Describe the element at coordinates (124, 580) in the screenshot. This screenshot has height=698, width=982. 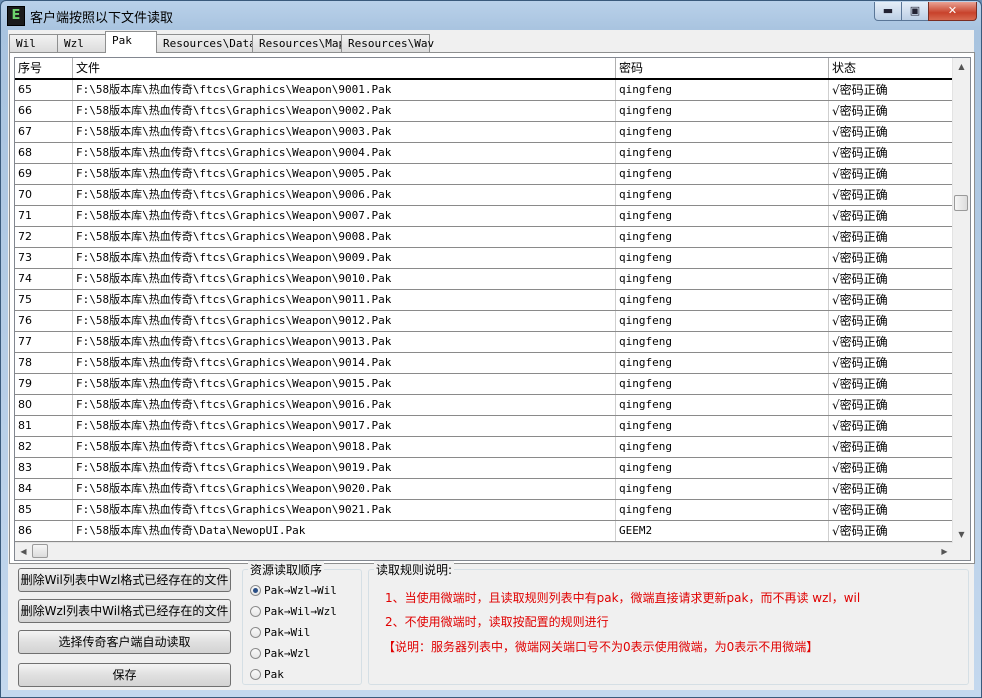
I see `delete-wil-duplicates-button: 删除Wil列表中Wzl格式已经存在的文件` at that location.